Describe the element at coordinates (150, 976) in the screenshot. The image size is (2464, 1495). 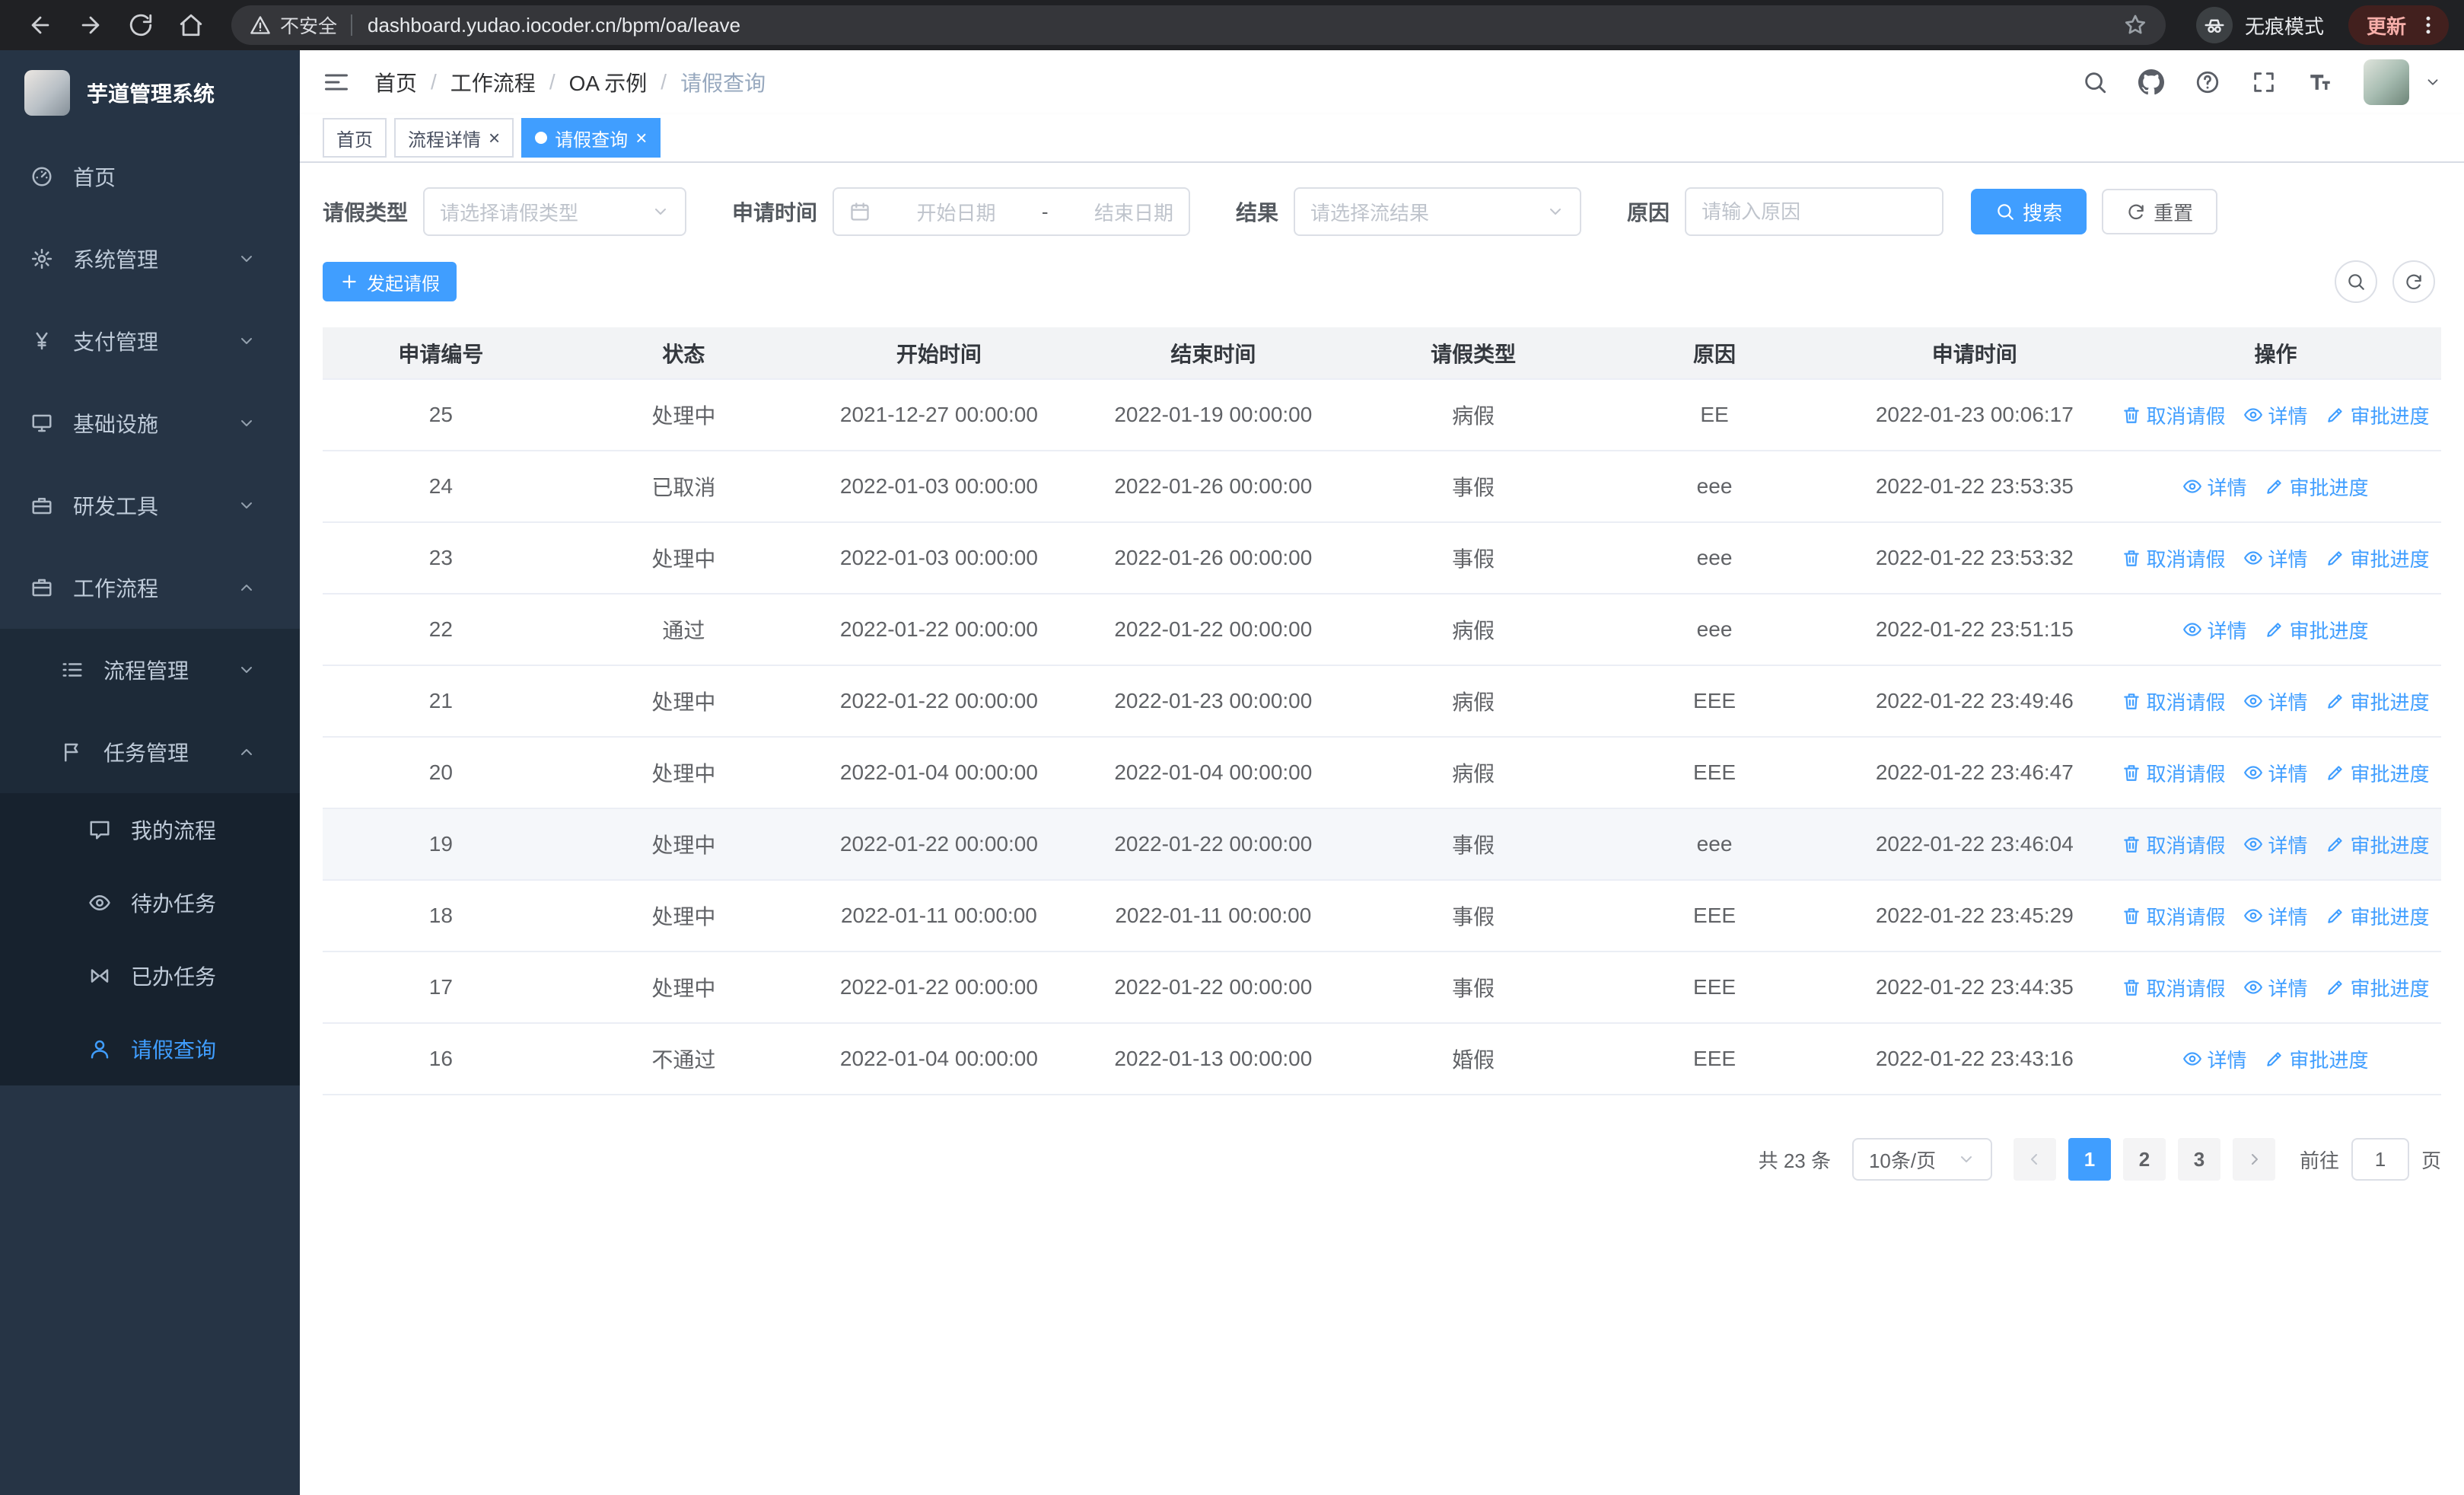
I see `sidebar-item-done-tasks: 已办任务` at that location.